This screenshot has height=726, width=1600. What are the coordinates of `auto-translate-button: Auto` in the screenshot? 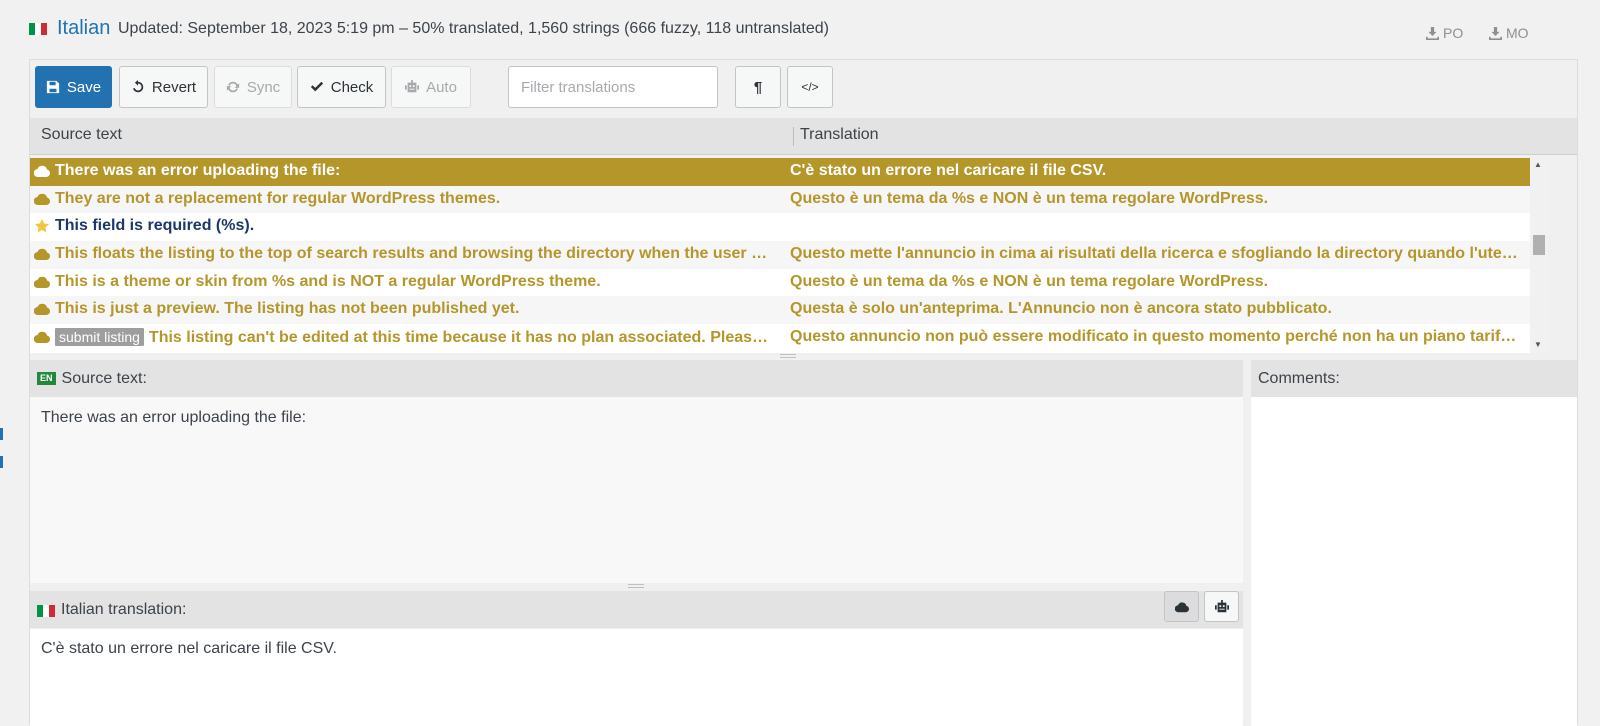 It's located at (431, 87).